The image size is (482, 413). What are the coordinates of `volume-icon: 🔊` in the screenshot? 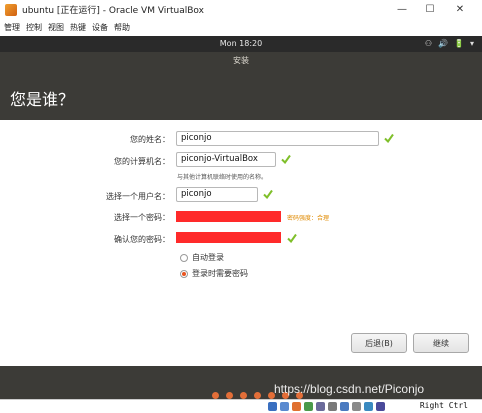 It's located at (443, 43).